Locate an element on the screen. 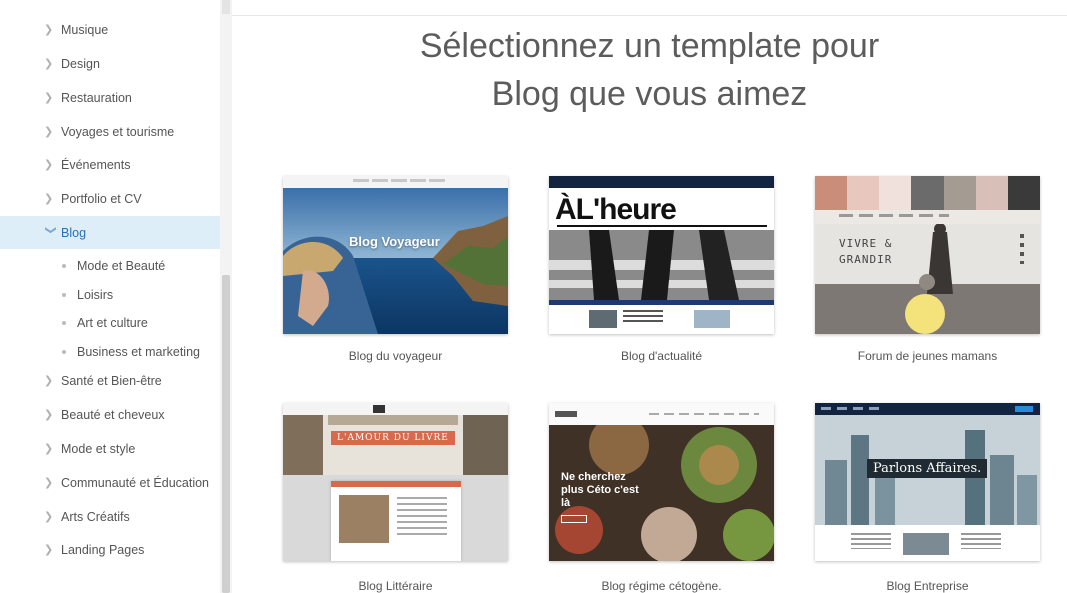  crosswalk-photo is located at coordinates (661, 265).